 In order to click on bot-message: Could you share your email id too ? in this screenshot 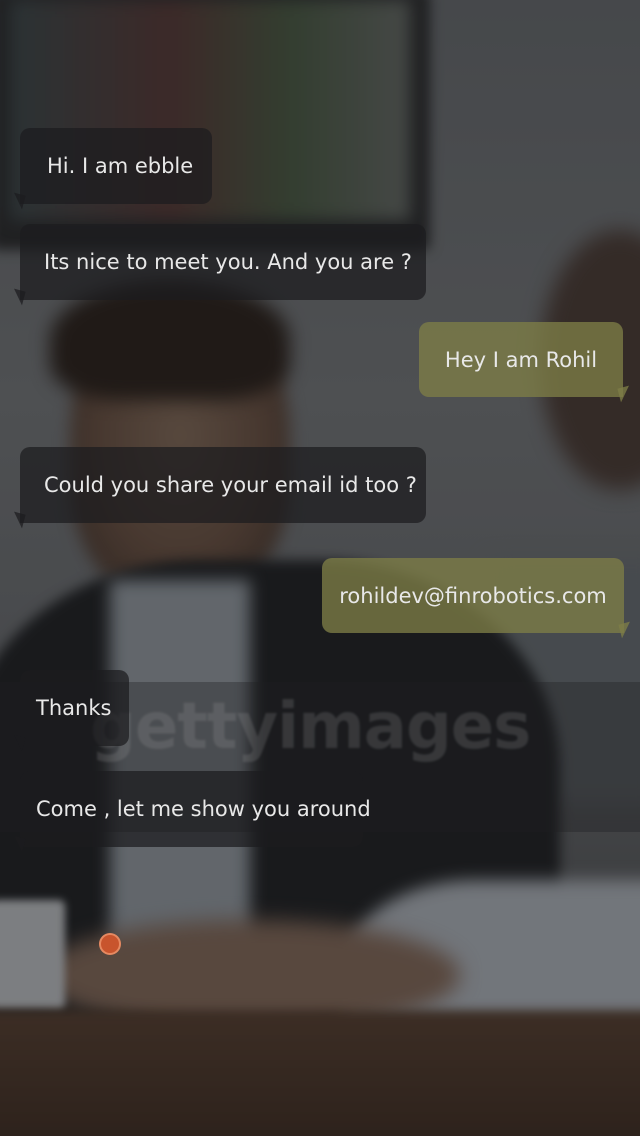, I will do `click(223, 485)`.